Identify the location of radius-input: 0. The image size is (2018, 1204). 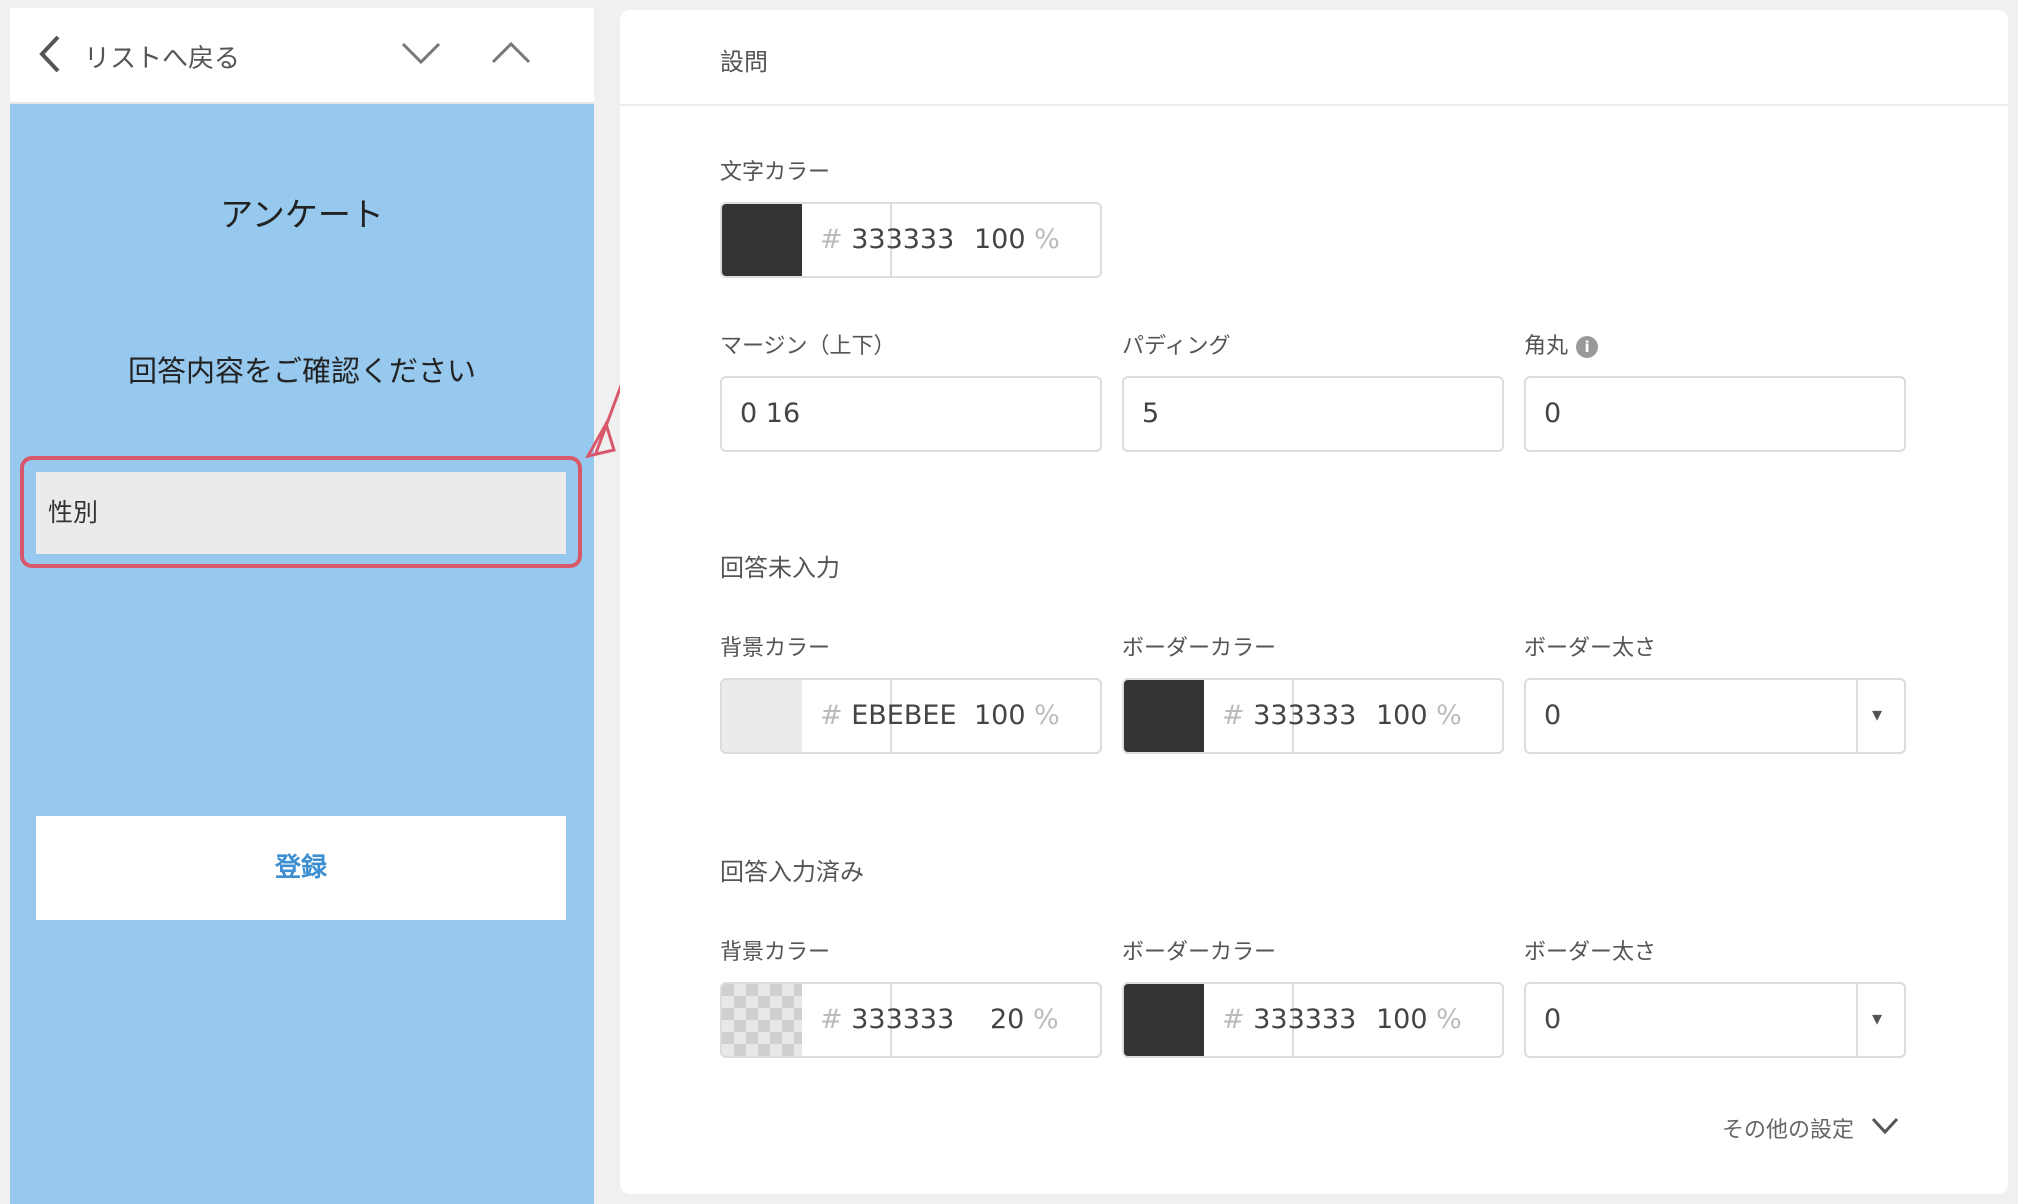
(1715, 414).